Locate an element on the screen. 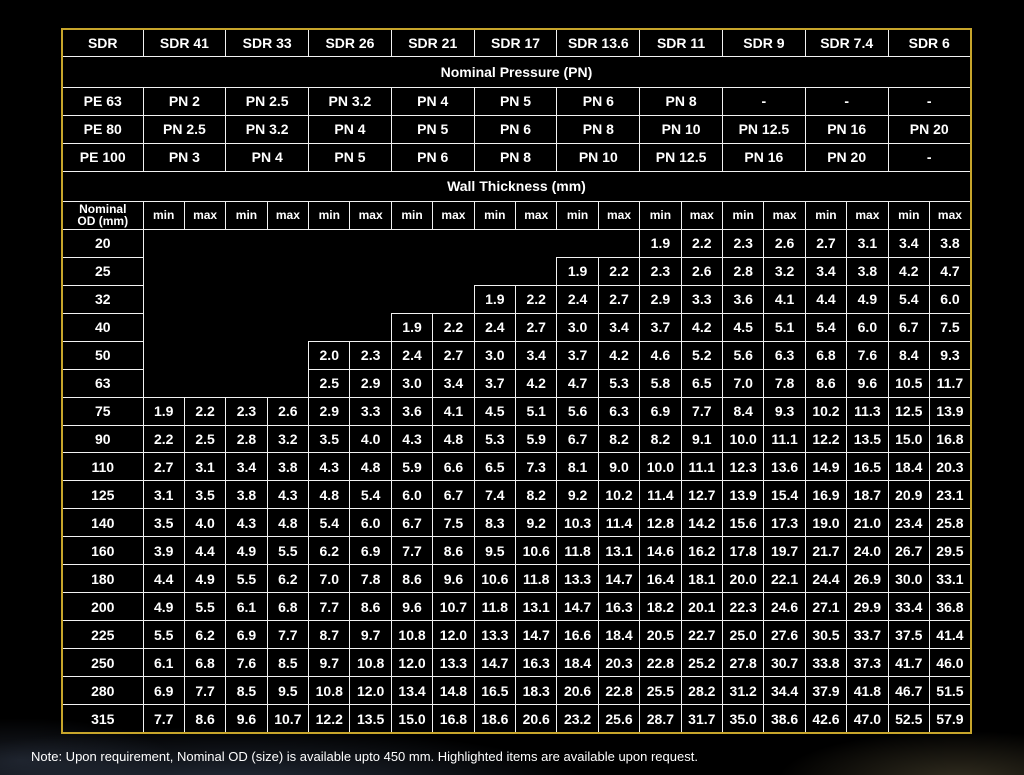 This screenshot has width=1024, height=775. pressure-cell: PN 20 is located at coordinates (929, 129).